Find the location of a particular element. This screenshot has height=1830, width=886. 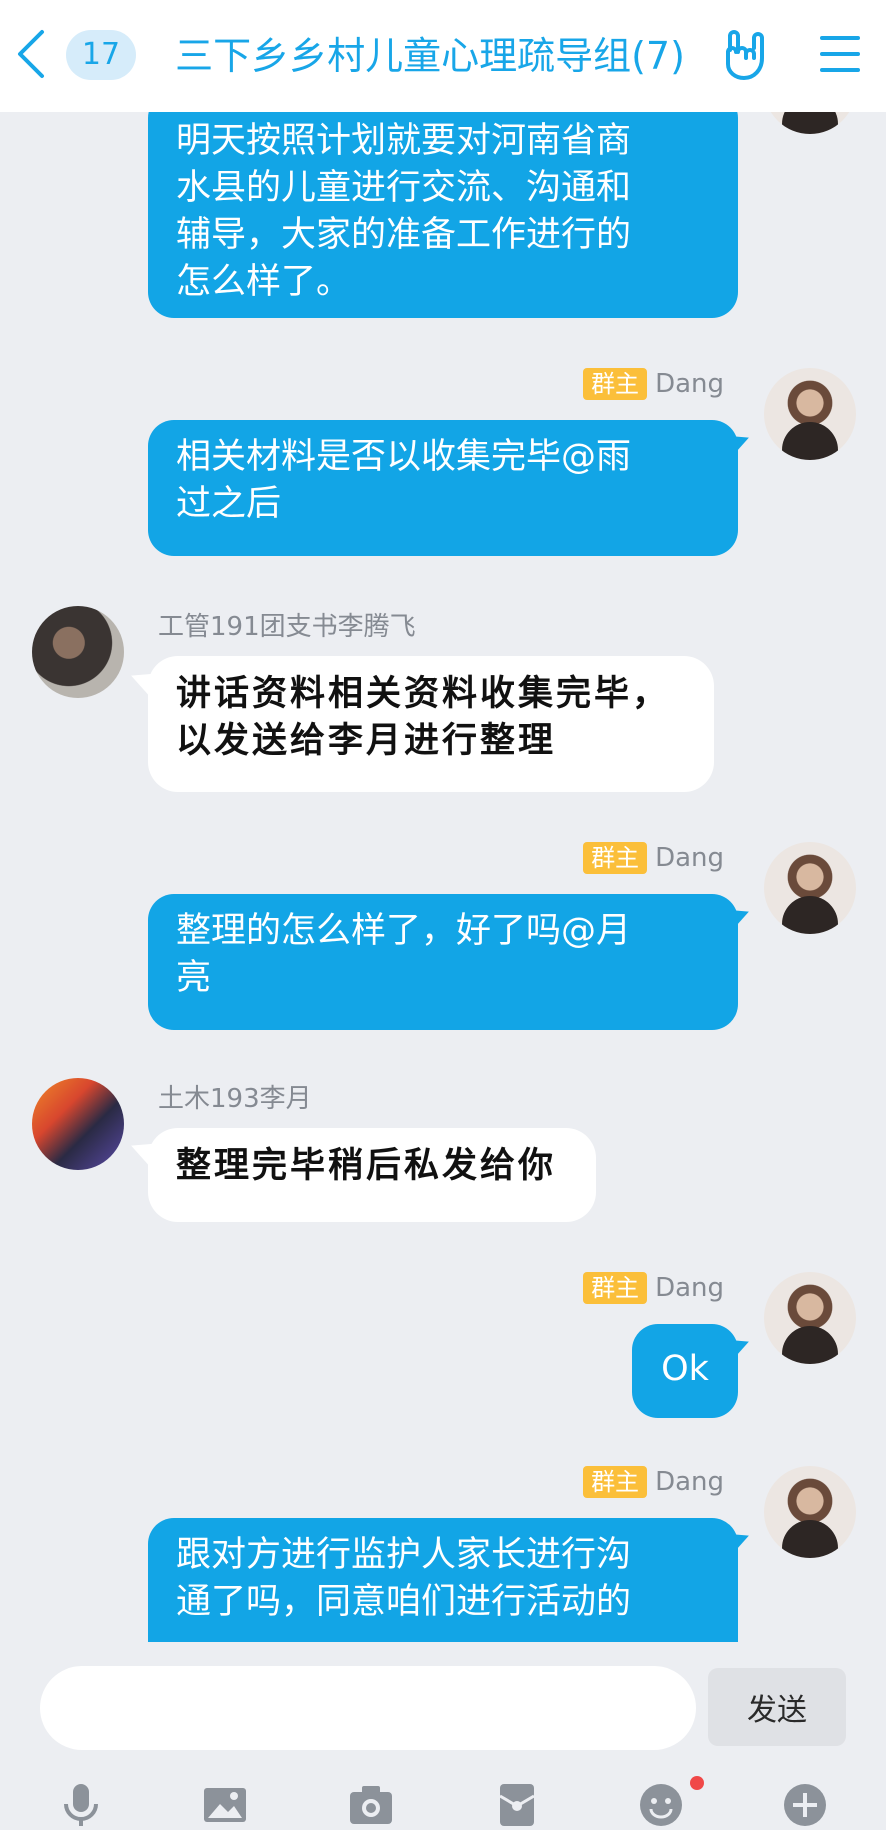

sender-name: 土木193李月 is located at coordinates (235, 1099).